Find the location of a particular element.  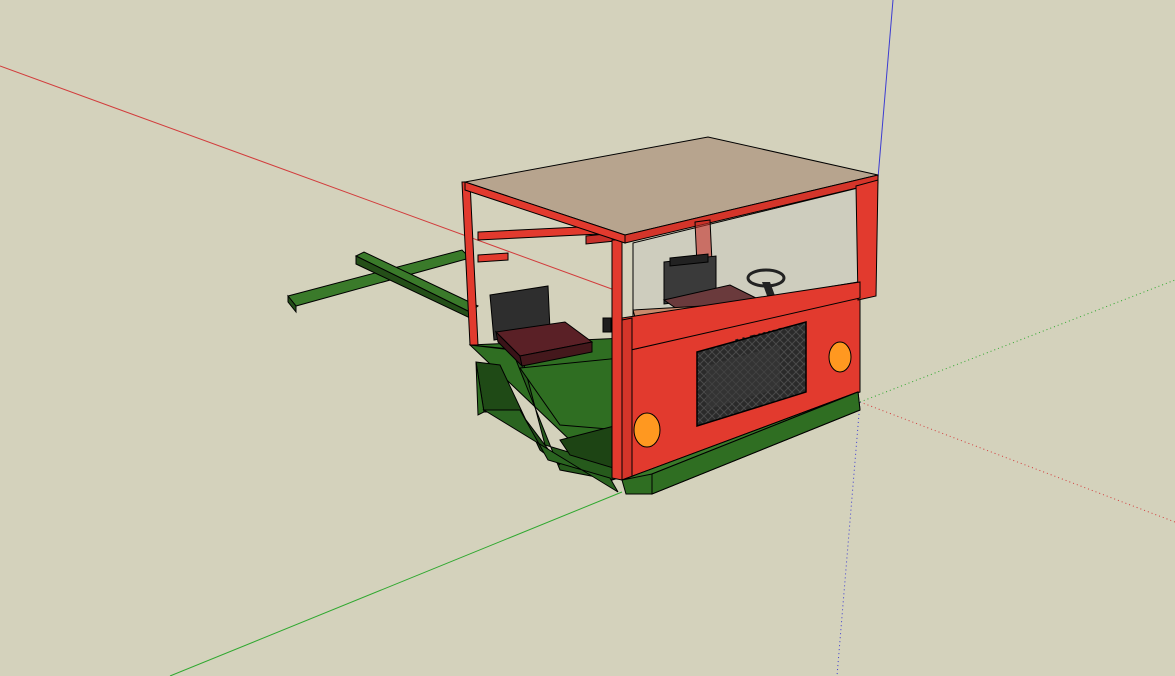

blue-axis-dotted is located at coordinates (848, 538).